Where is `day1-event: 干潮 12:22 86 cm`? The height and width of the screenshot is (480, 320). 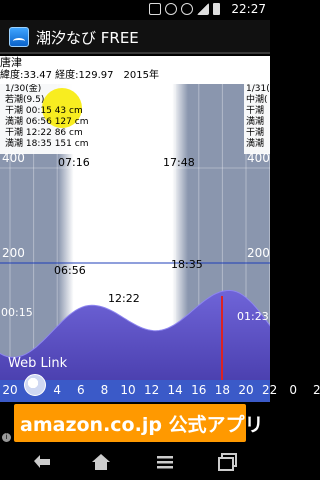 day1-event: 干潮 12:22 86 cm is located at coordinates (44, 133).